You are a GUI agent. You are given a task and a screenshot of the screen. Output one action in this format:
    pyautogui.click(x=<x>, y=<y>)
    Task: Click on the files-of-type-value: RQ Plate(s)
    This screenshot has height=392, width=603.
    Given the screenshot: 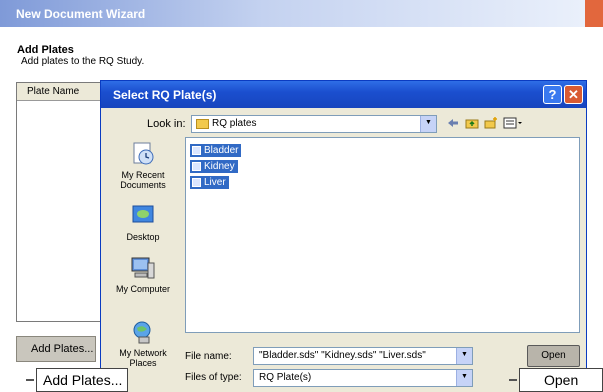 What is the action you would take?
    pyautogui.click(x=285, y=377)
    